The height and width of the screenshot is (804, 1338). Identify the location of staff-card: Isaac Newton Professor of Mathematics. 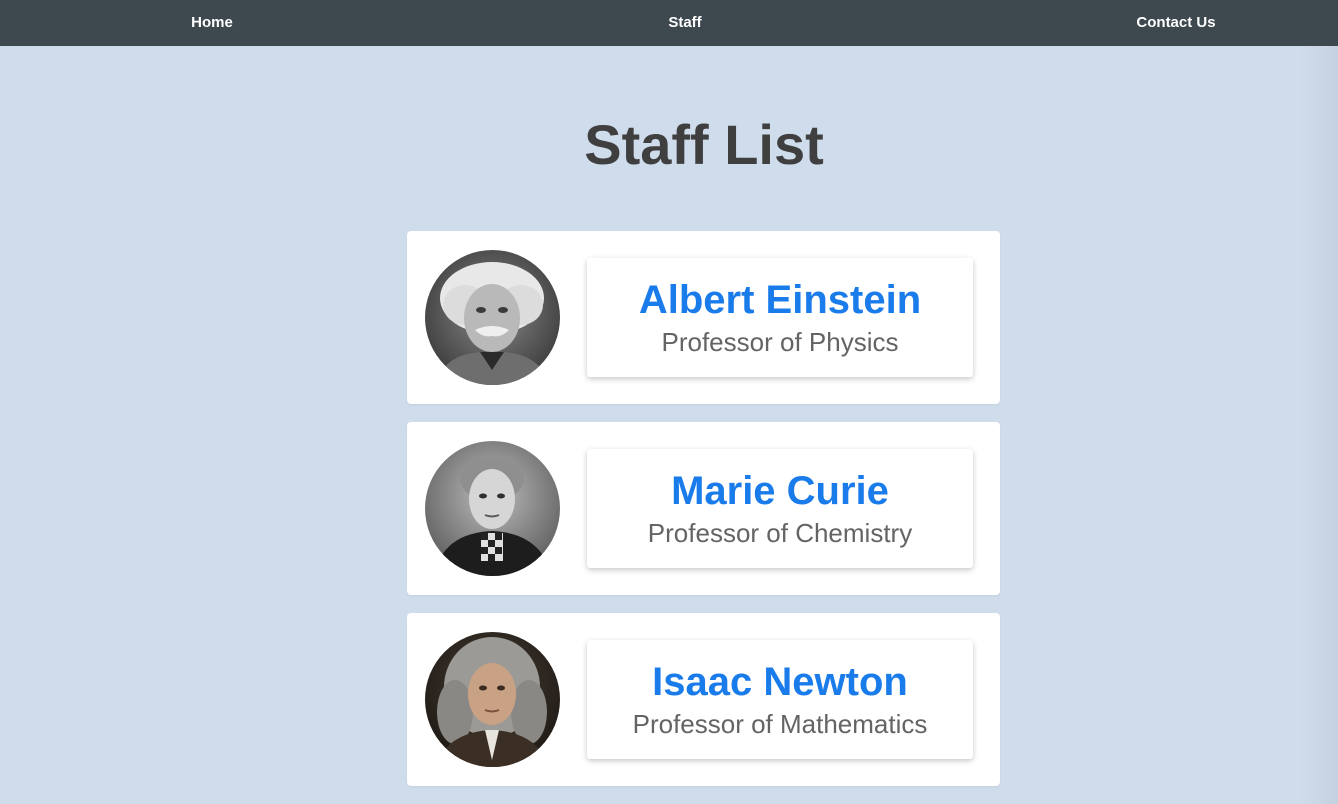
(703, 699).